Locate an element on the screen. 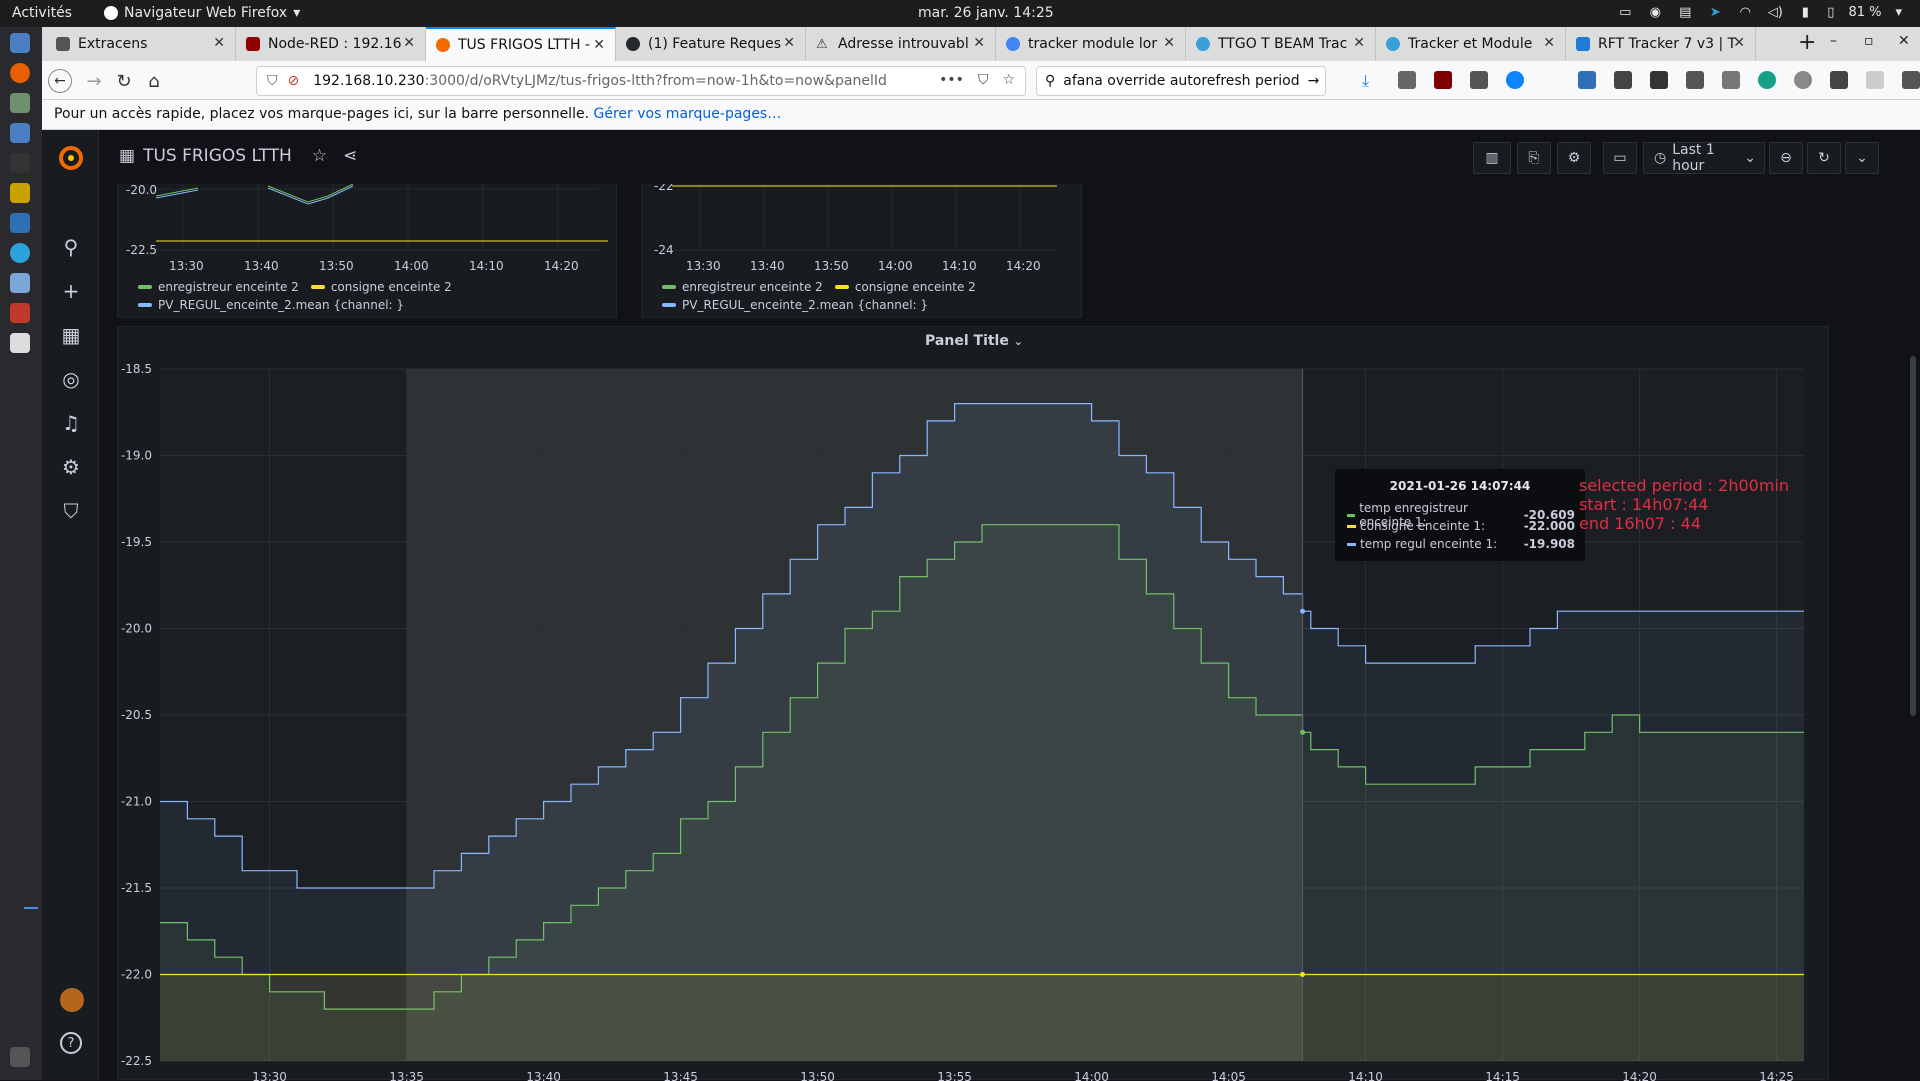  dashboards-icon: ▦ is located at coordinates (71, 335).